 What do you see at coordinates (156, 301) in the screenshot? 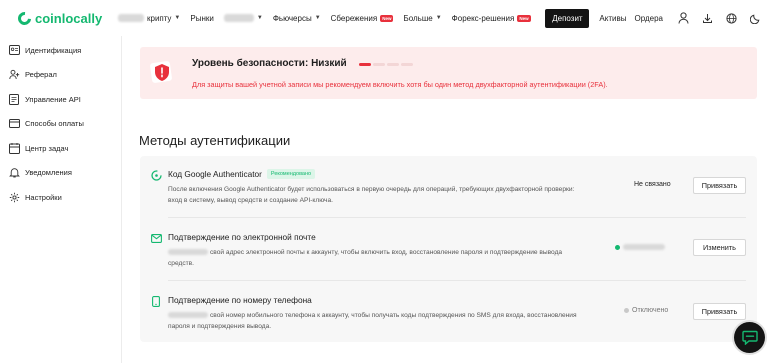
I see `phone-icon` at bounding box center [156, 301].